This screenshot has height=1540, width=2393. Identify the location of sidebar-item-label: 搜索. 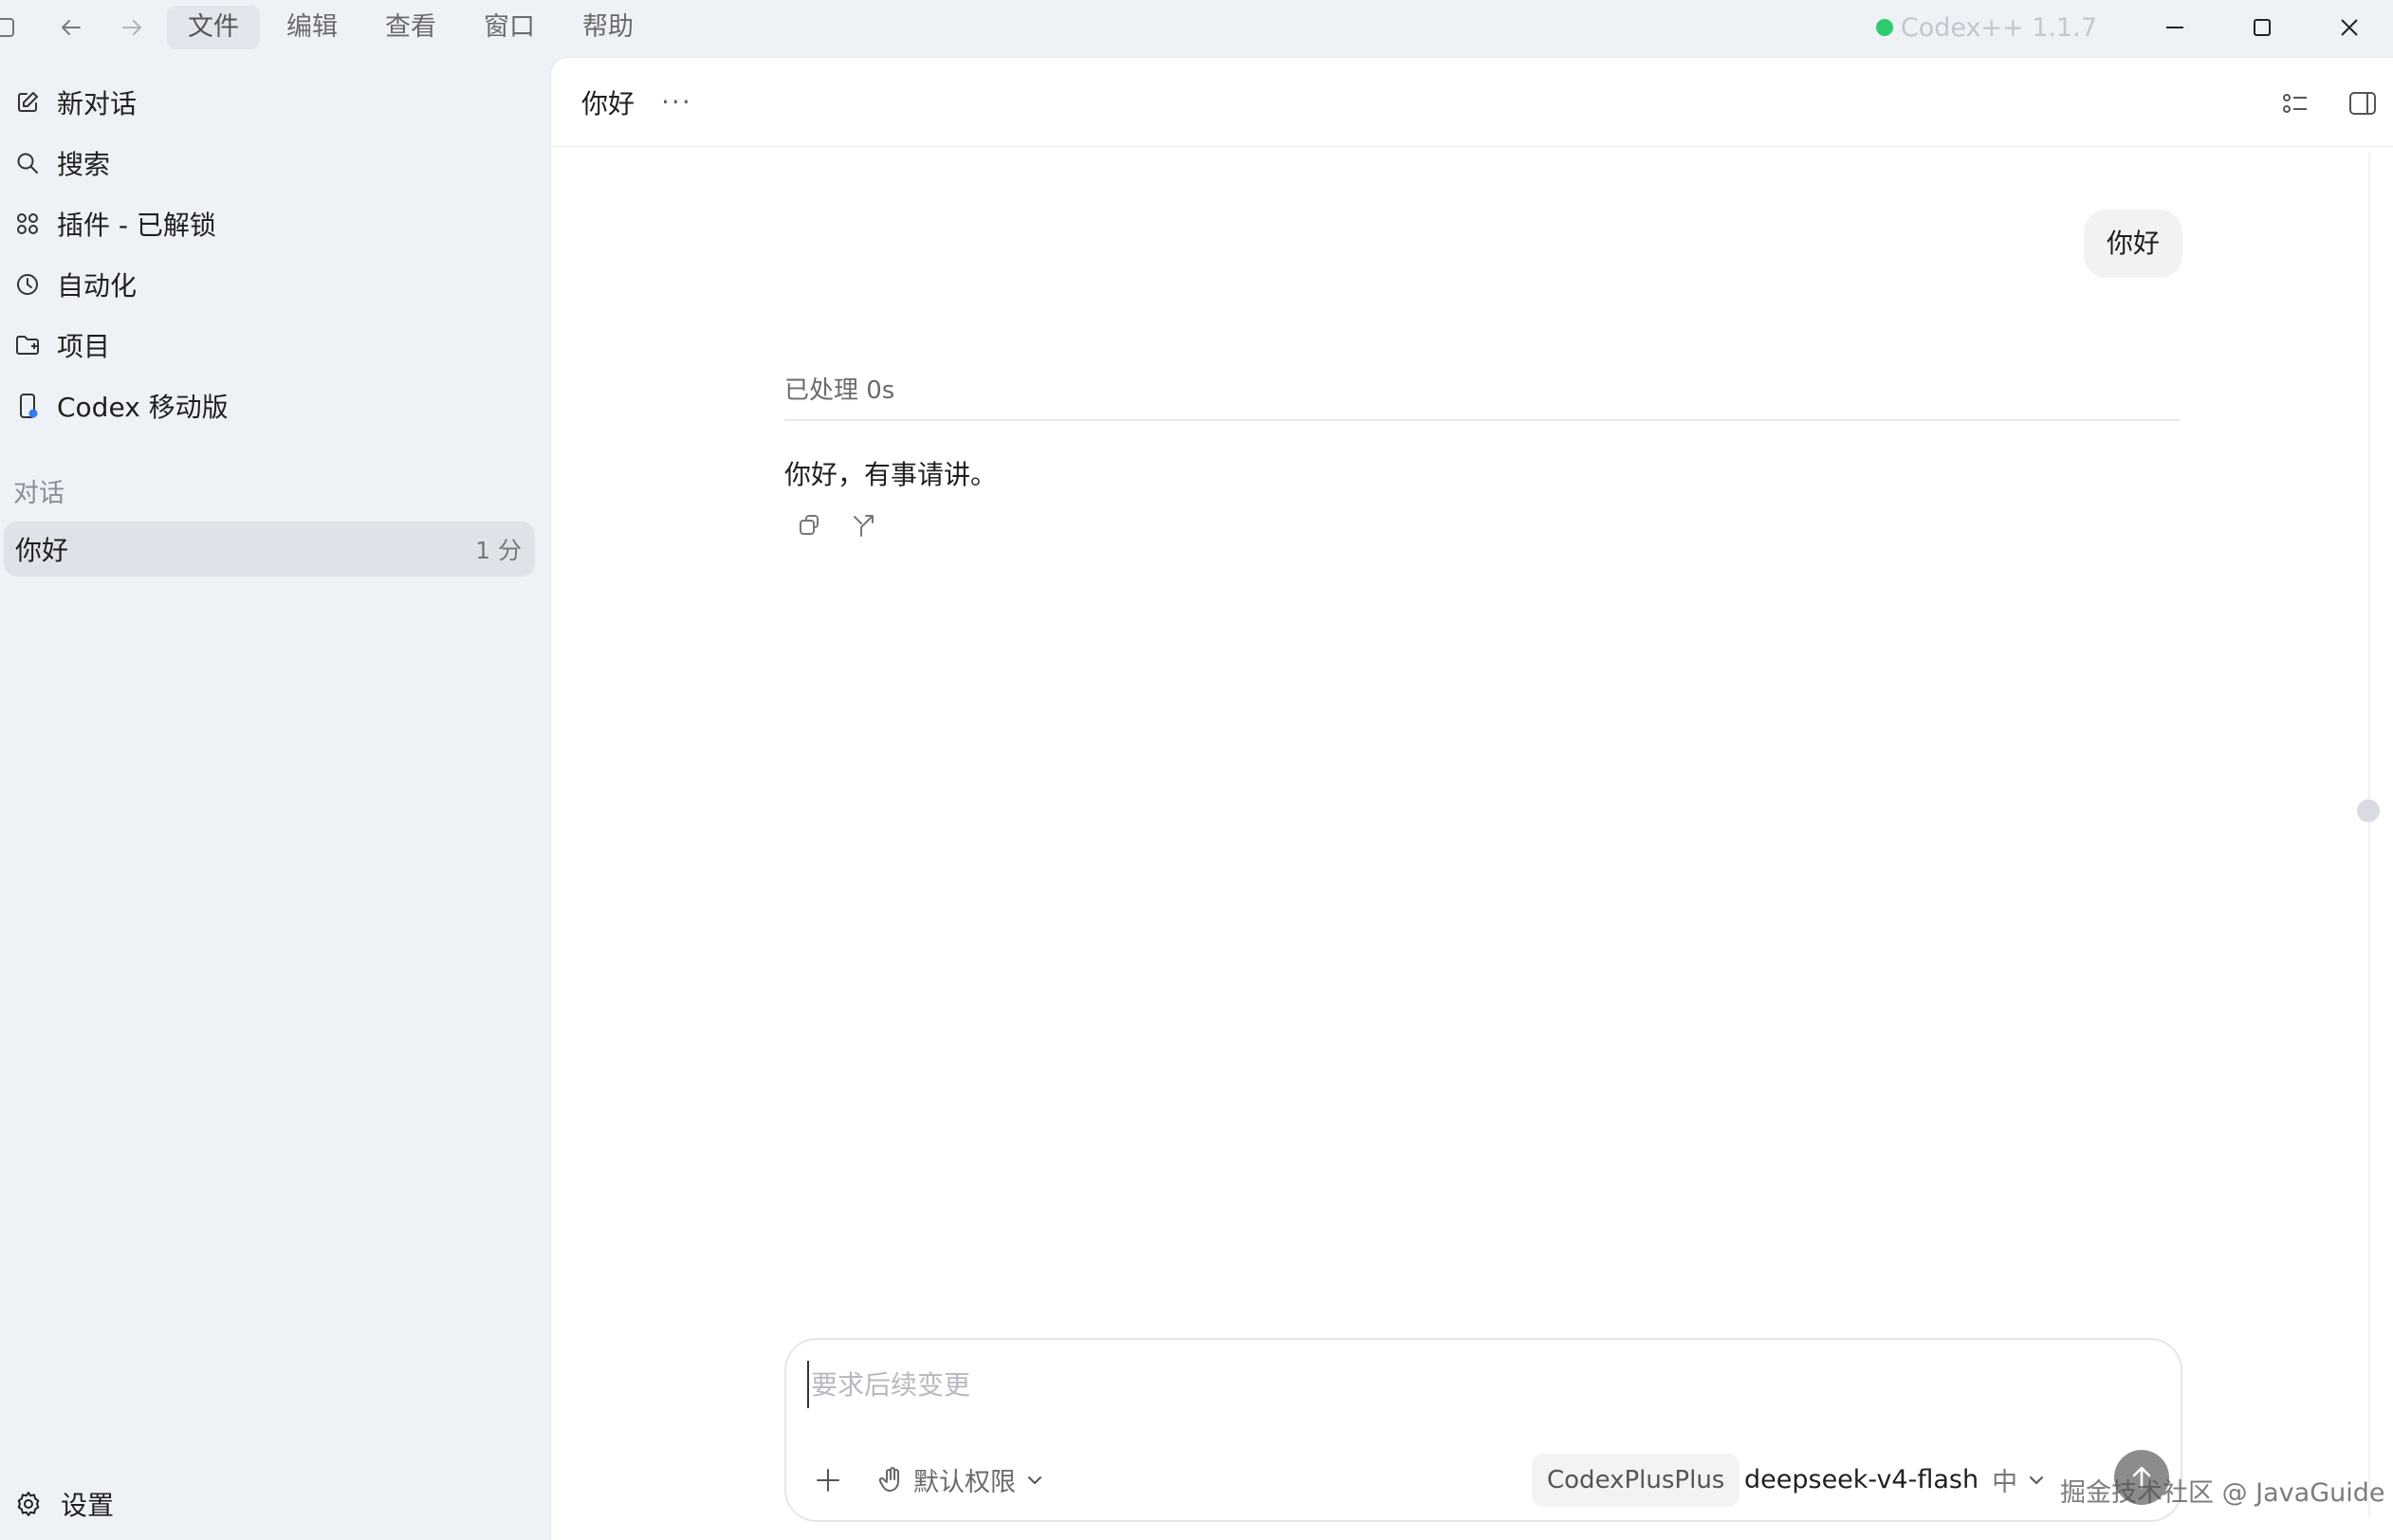
(84, 164).